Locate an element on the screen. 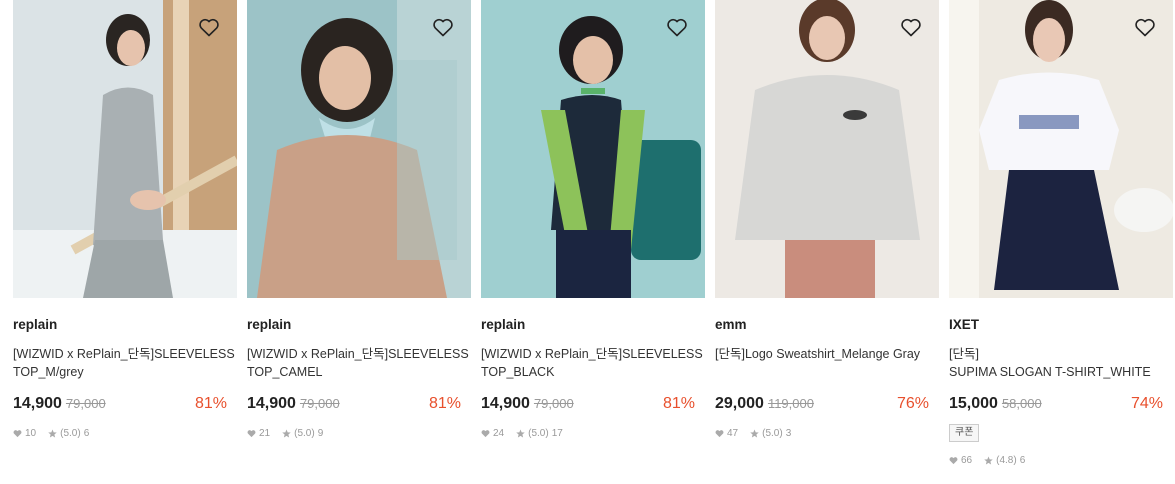  brand-name: IXET is located at coordinates (1061, 325).